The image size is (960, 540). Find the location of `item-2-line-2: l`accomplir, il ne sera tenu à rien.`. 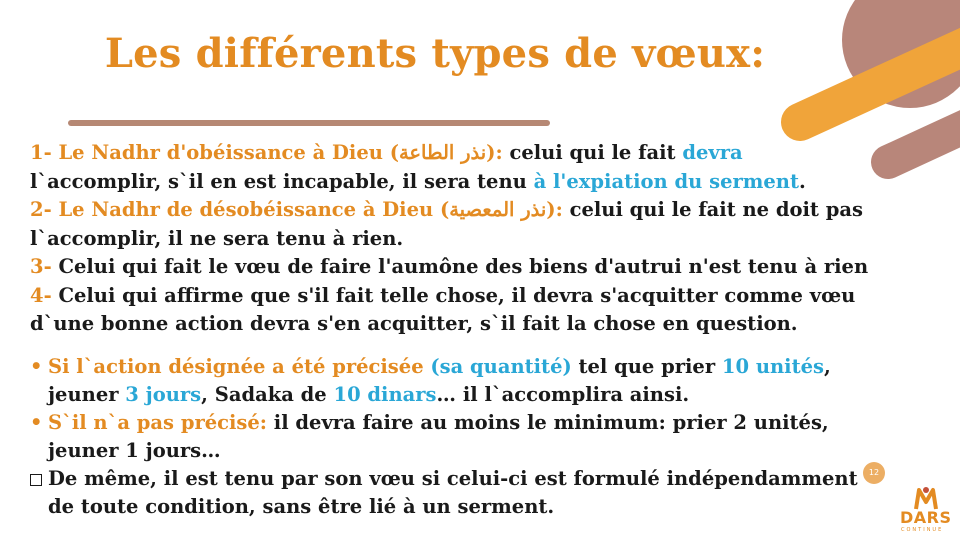

item-2-line-2: l`accomplir, il ne sera tenu à rien. is located at coordinates (490, 239).